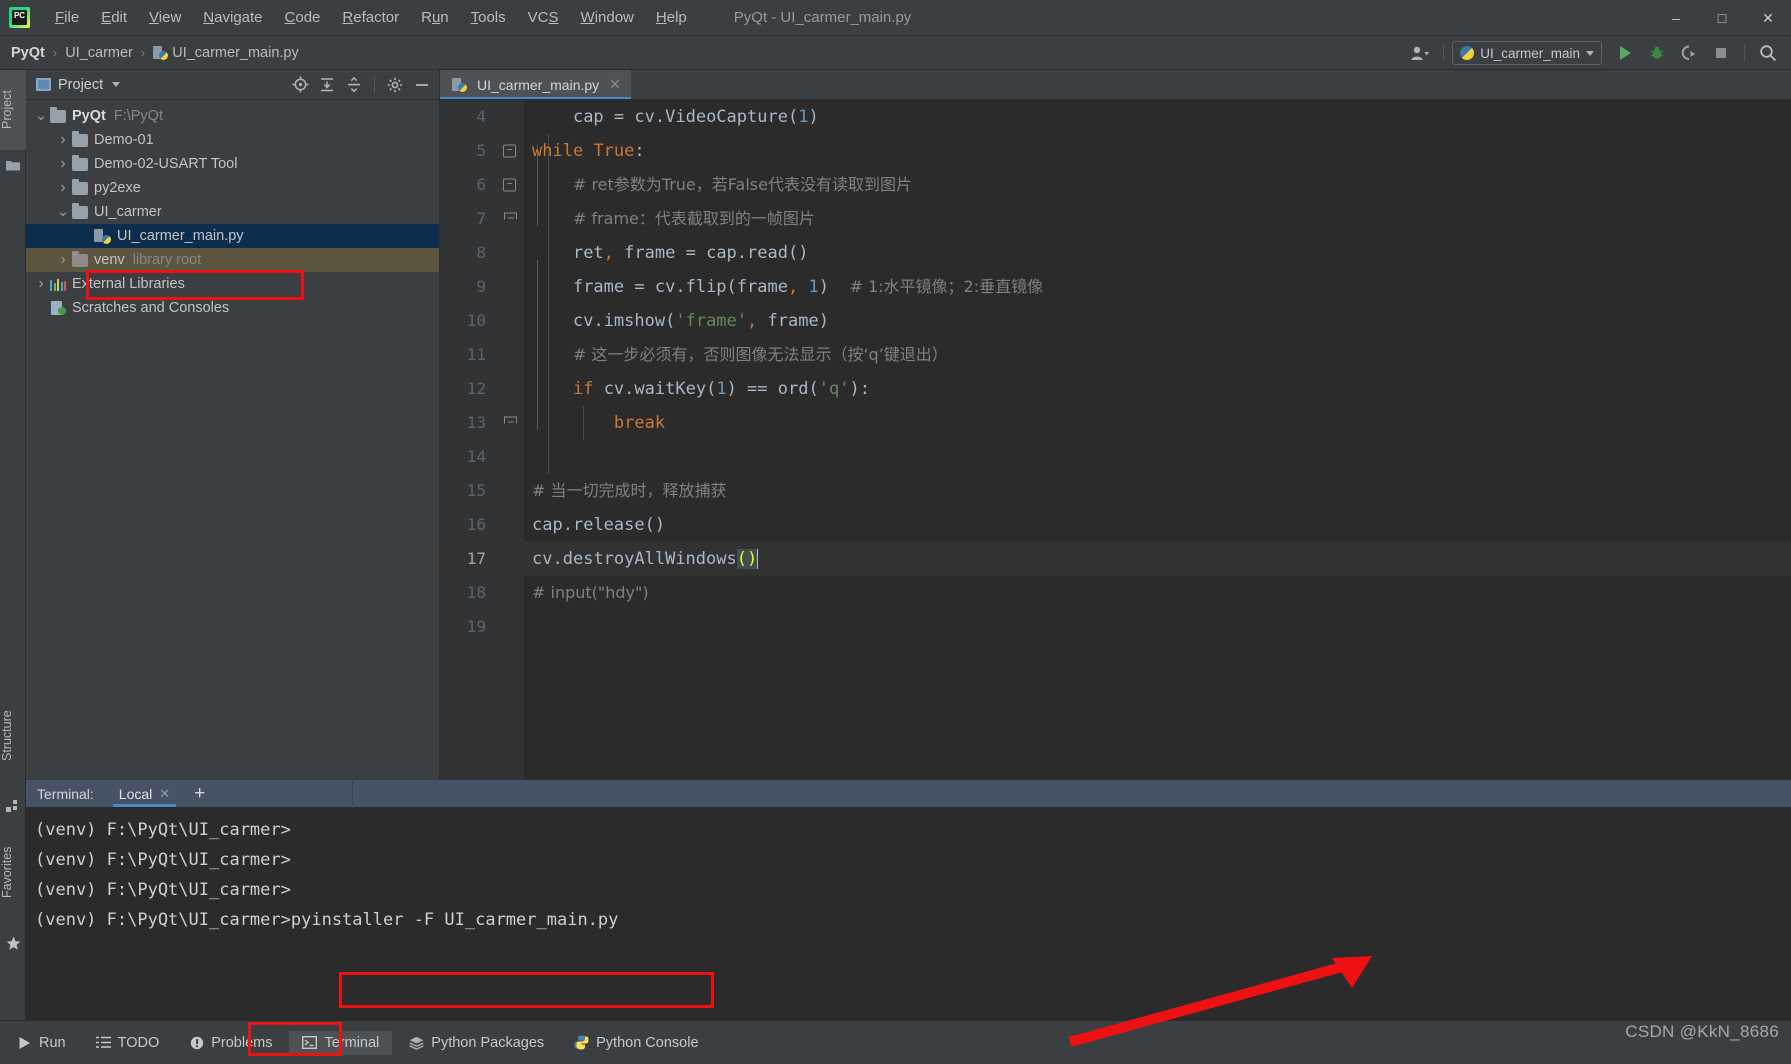 The width and height of the screenshot is (1791, 1064). I want to click on menu-navigate: Navigate, so click(232, 17).